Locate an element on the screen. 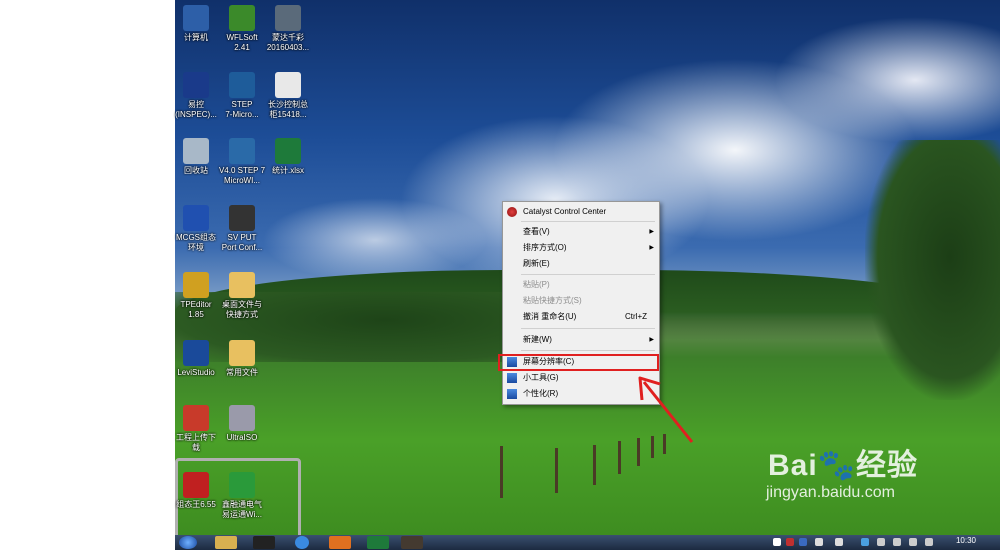 The height and width of the screenshot is (550, 1000). excel-icon is located at coordinates (288, 151).